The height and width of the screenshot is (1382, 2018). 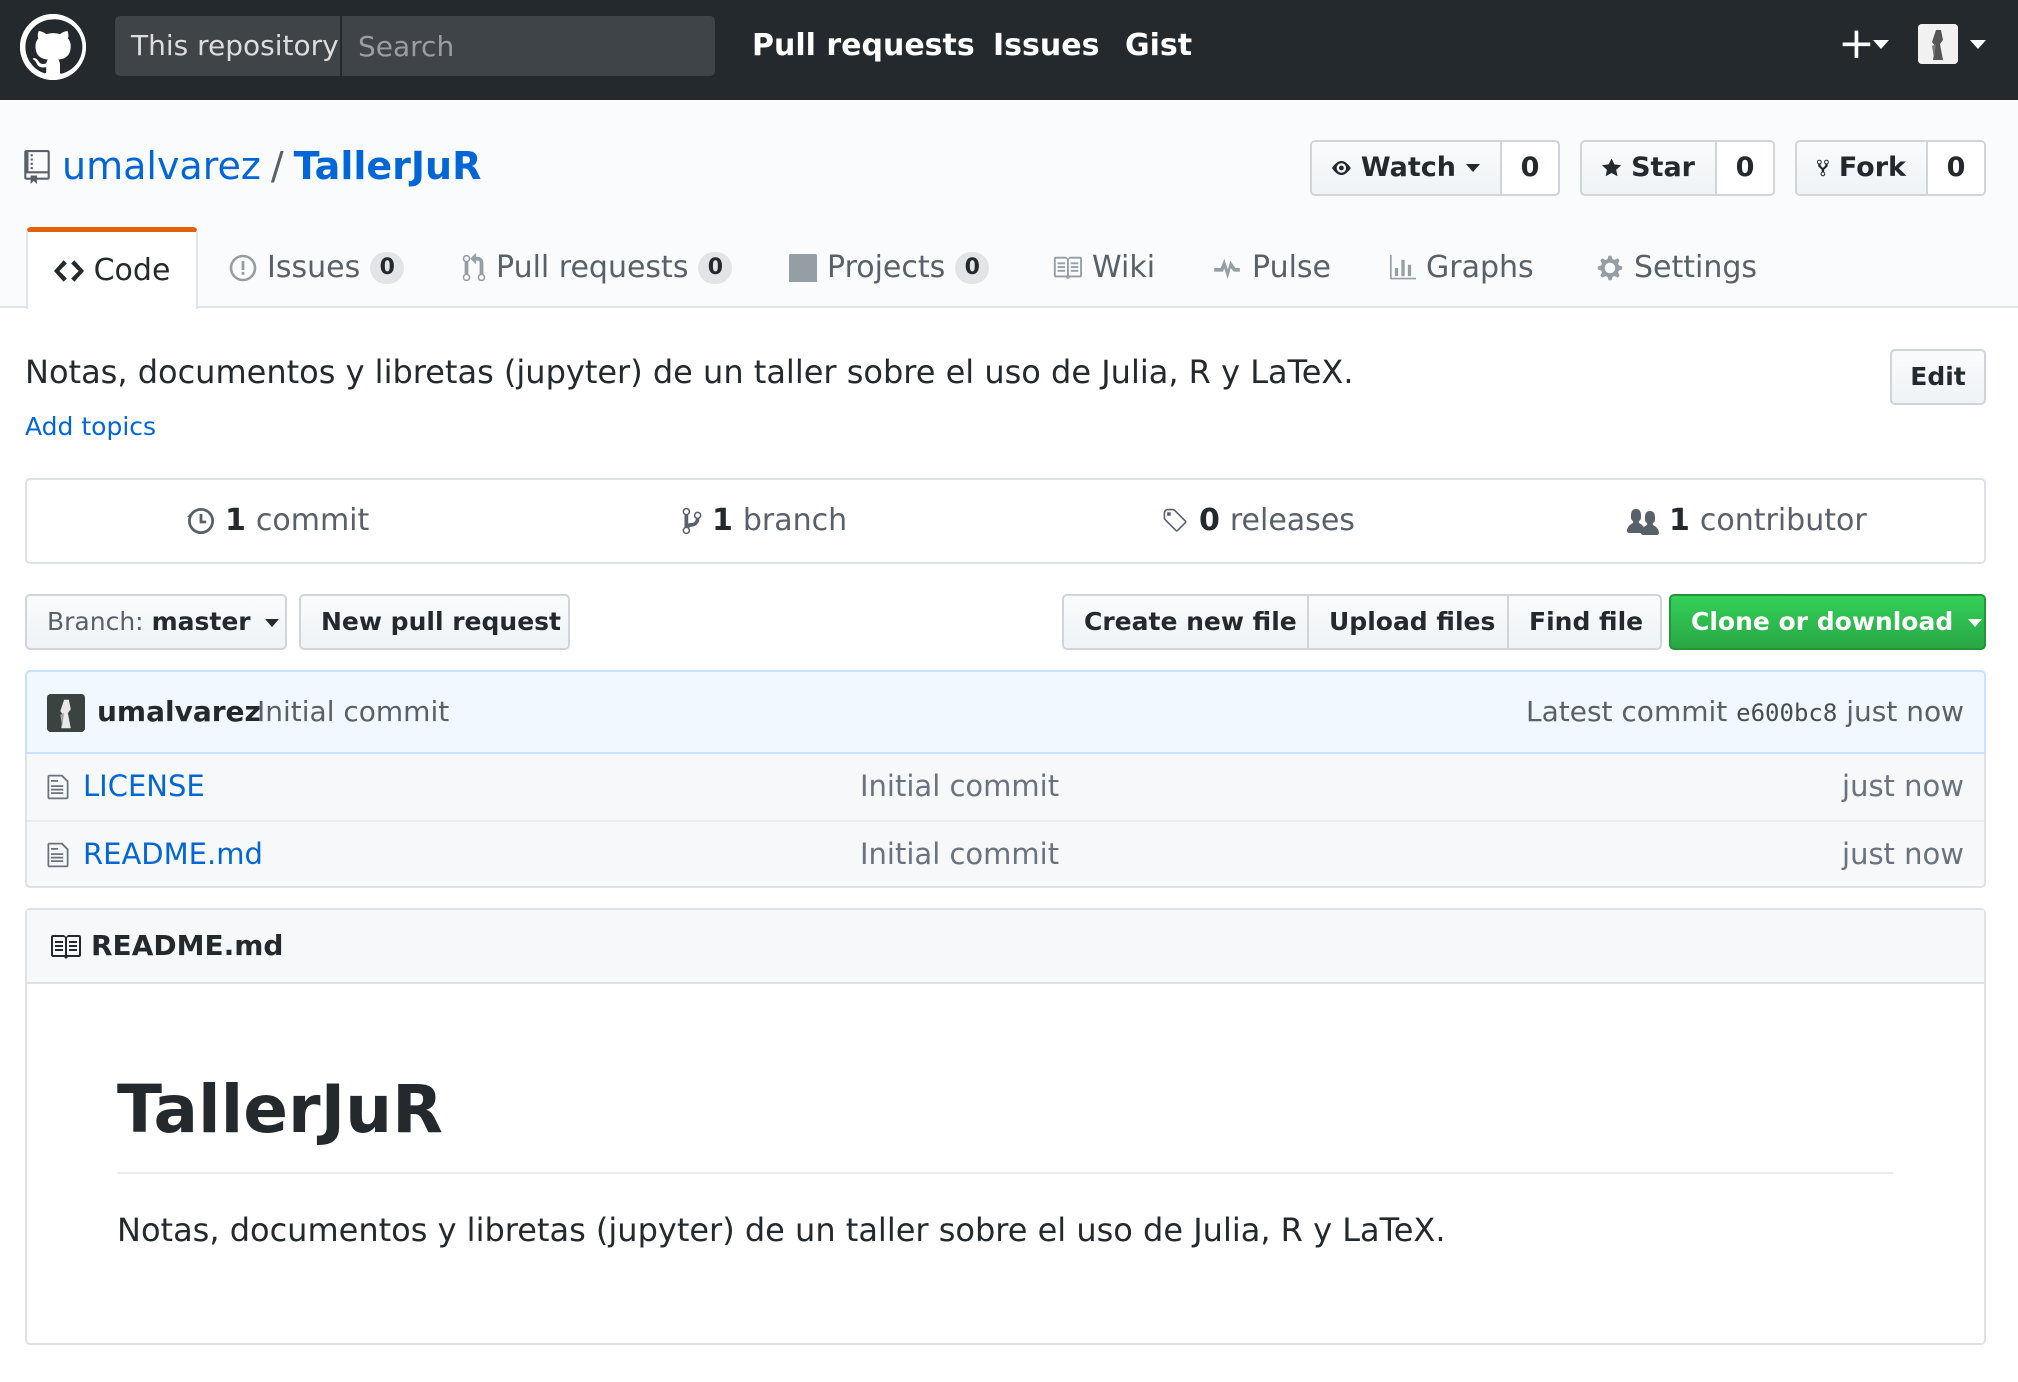 What do you see at coordinates (1046, 50) in the screenshot?
I see `nav-issues: Issues` at bounding box center [1046, 50].